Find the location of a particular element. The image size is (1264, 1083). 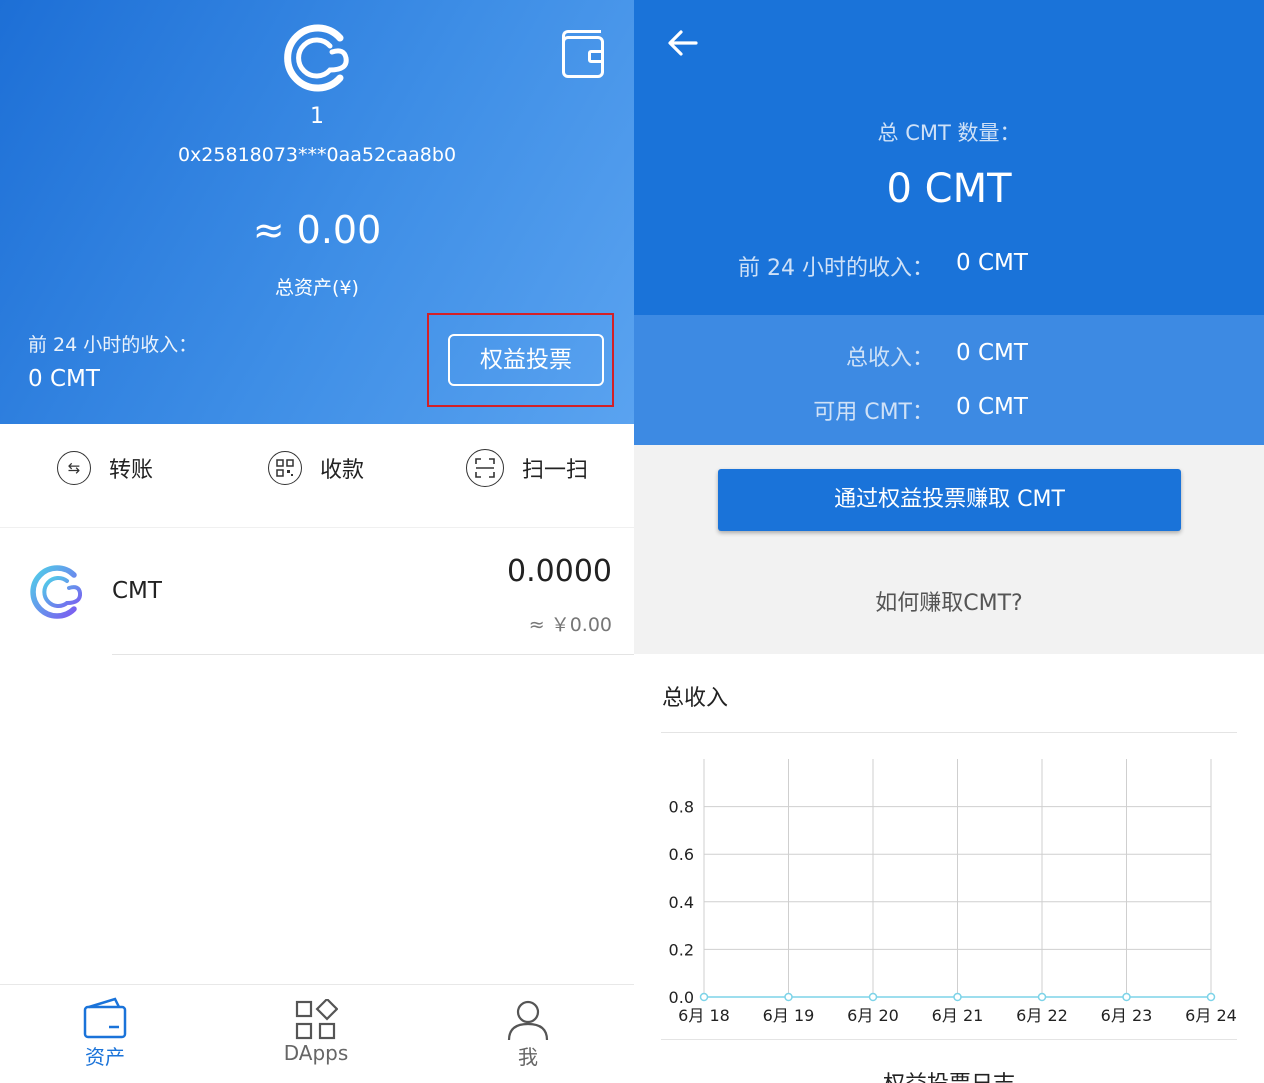

receive-label: 收款 is located at coordinates (342, 470).